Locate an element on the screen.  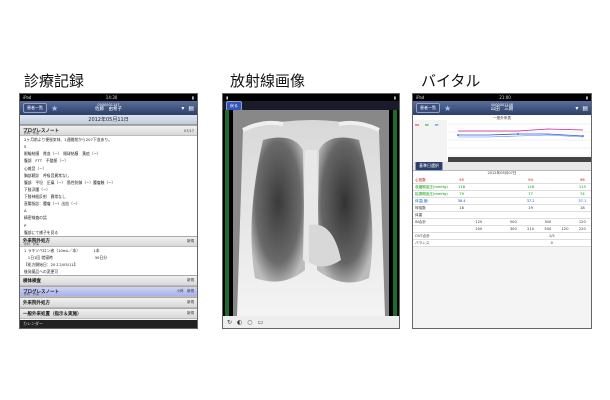
chest-xray-image is located at coordinates (311, 213).